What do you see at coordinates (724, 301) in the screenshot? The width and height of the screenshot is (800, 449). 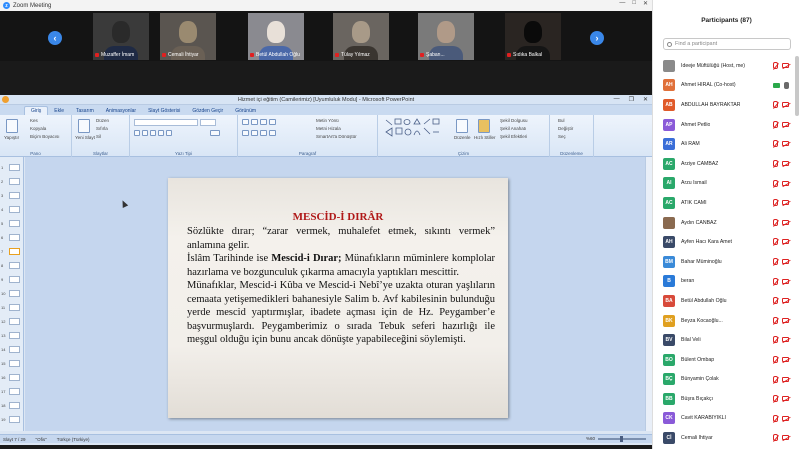 I see `participant-row: BA Betül Abdullah Oğlu` at bounding box center [724, 301].